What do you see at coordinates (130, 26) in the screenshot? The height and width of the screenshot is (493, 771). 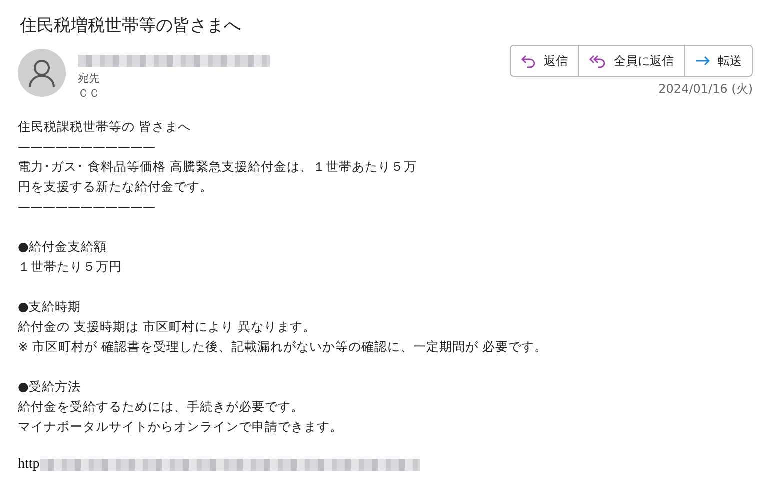 I see `email-subject: 住民税増税世帯等の皆さまへ` at bounding box center [130, 26].